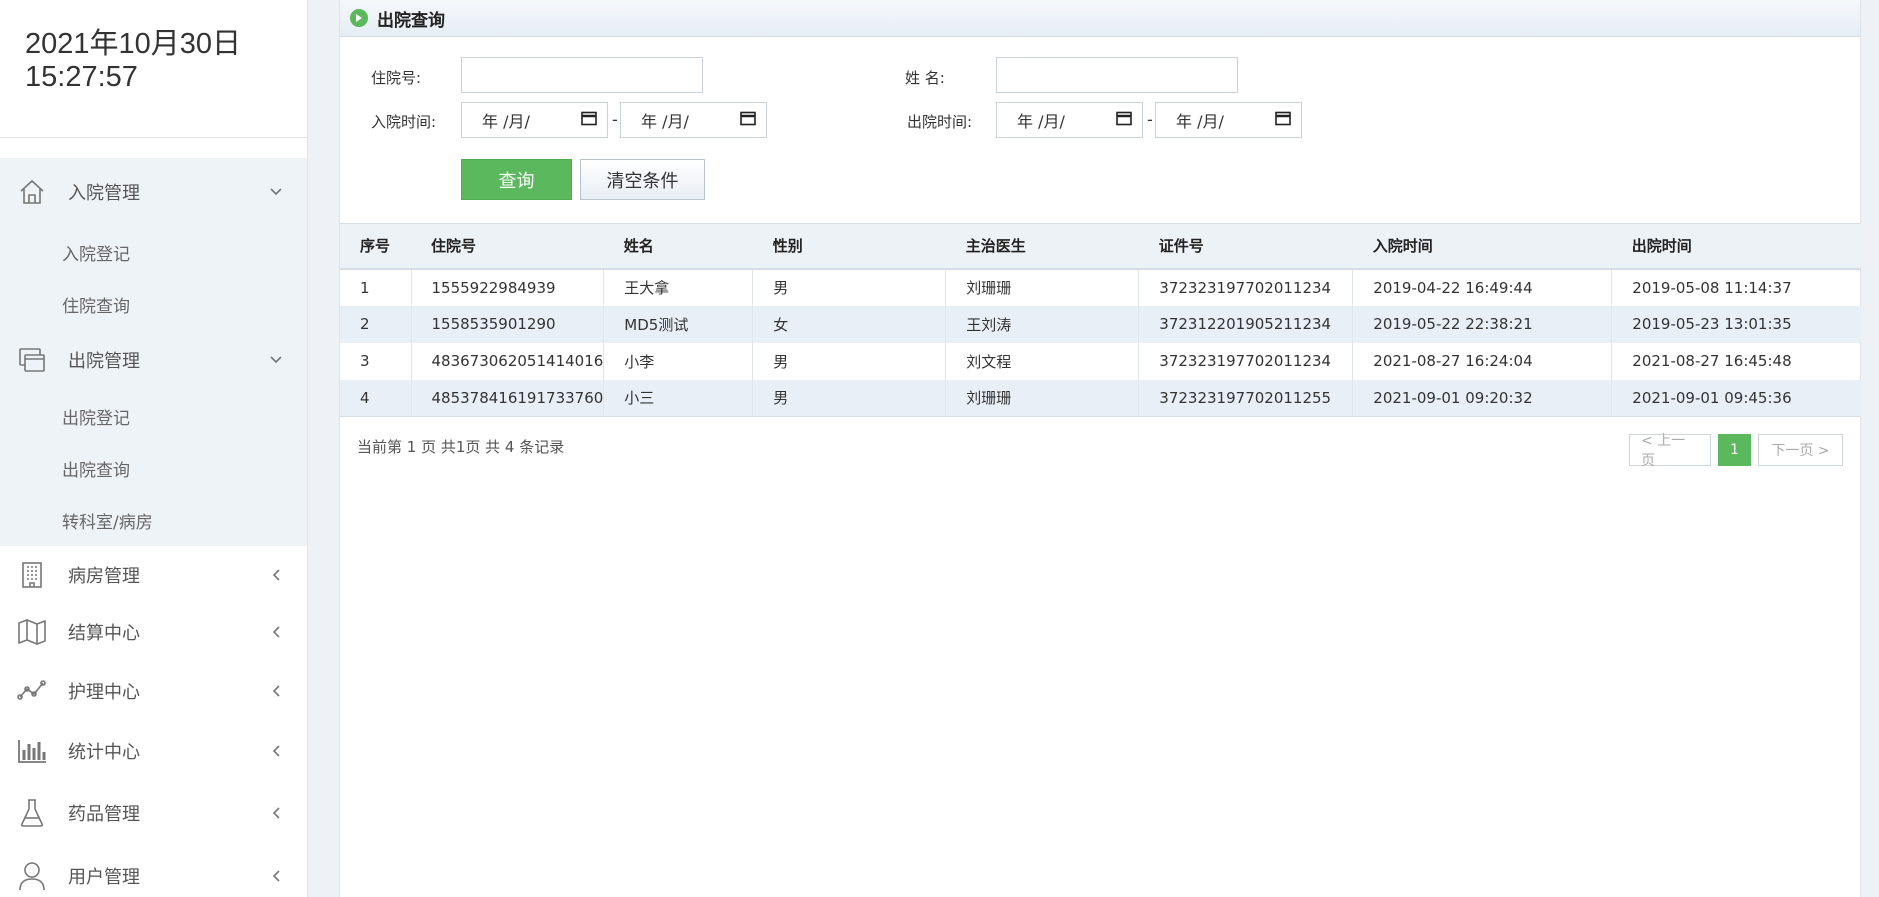 The height and width of the screenshot is (897, 1879). Describe the element at coordinates (642, 179) in the screenshot. I see `clear-conditions-button: 清空条件` at that location.